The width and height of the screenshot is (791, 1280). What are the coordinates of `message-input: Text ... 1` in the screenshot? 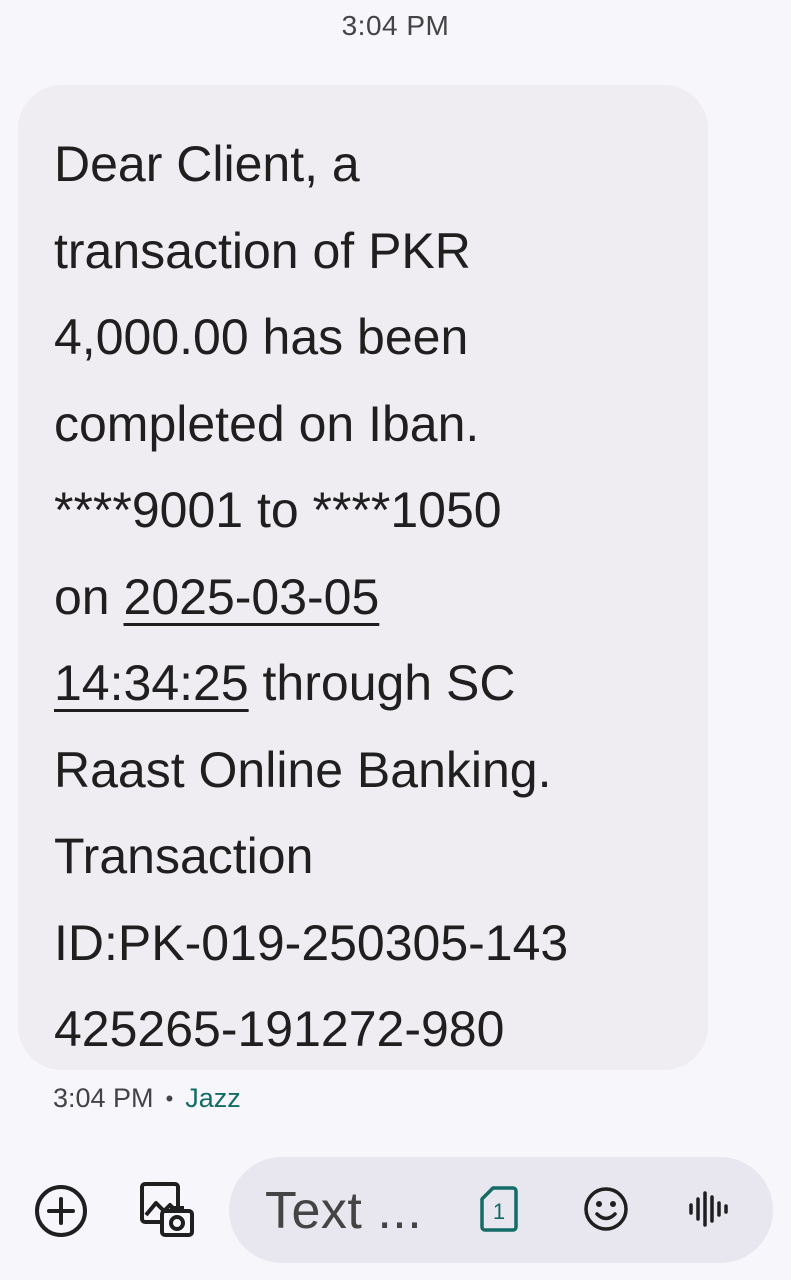 It's located at (501, 1210).